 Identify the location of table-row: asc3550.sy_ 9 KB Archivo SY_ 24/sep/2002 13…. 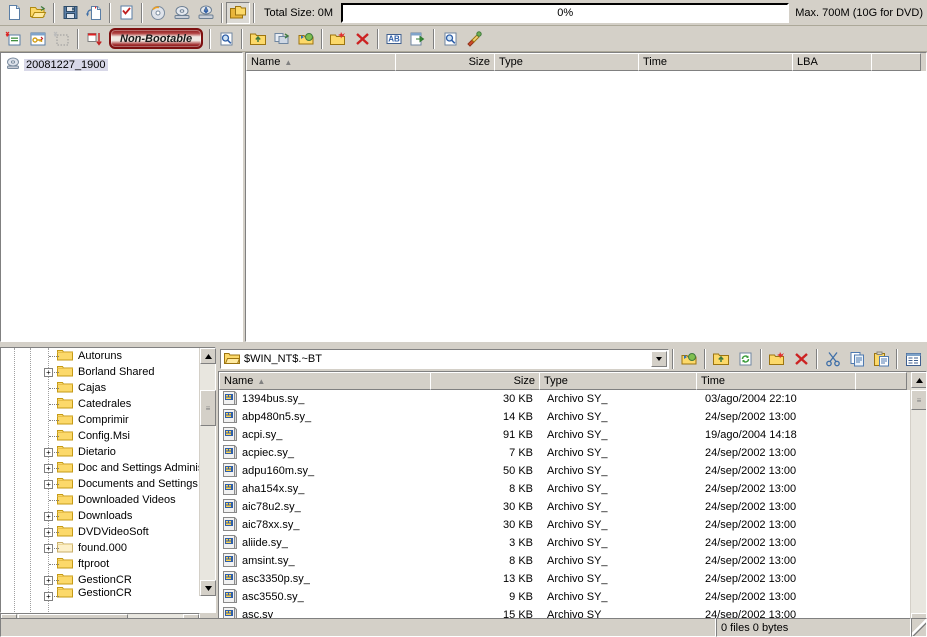
(572, 597).